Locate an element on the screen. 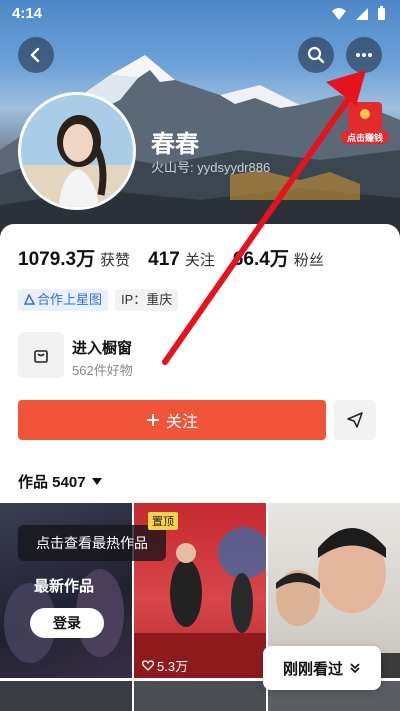 The image size is (400, 711). back-button is located at coordinates (36, 55).